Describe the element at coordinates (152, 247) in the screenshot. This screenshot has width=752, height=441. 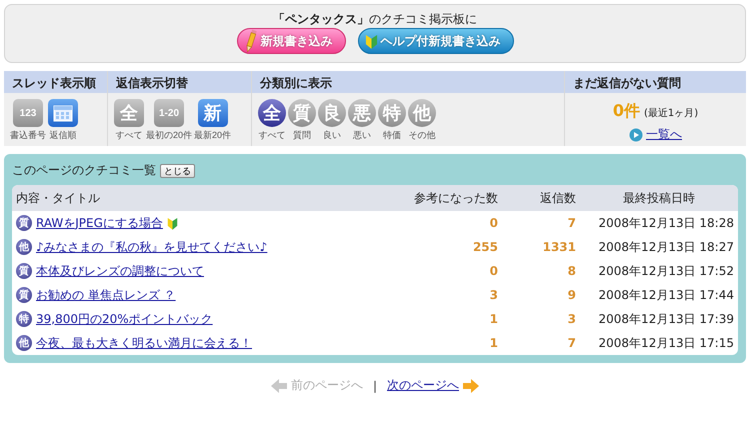
I see `thread-title-link: ♪みなさまの『私の秋』を見せてください♪` at that location.